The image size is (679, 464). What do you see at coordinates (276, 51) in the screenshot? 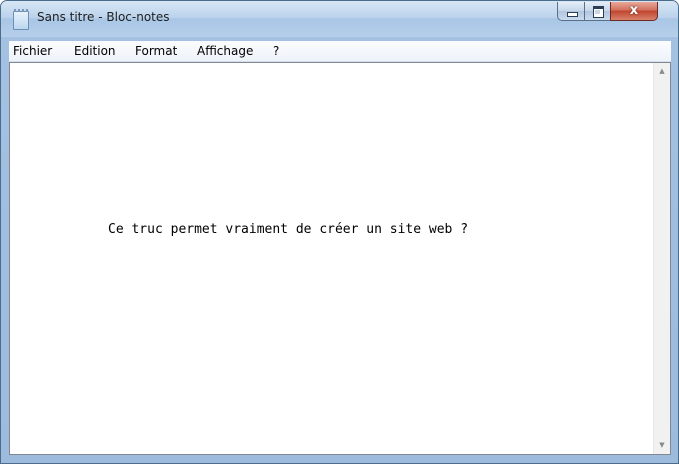
I see `menu-help: ?` at bounding box center [276, 51].